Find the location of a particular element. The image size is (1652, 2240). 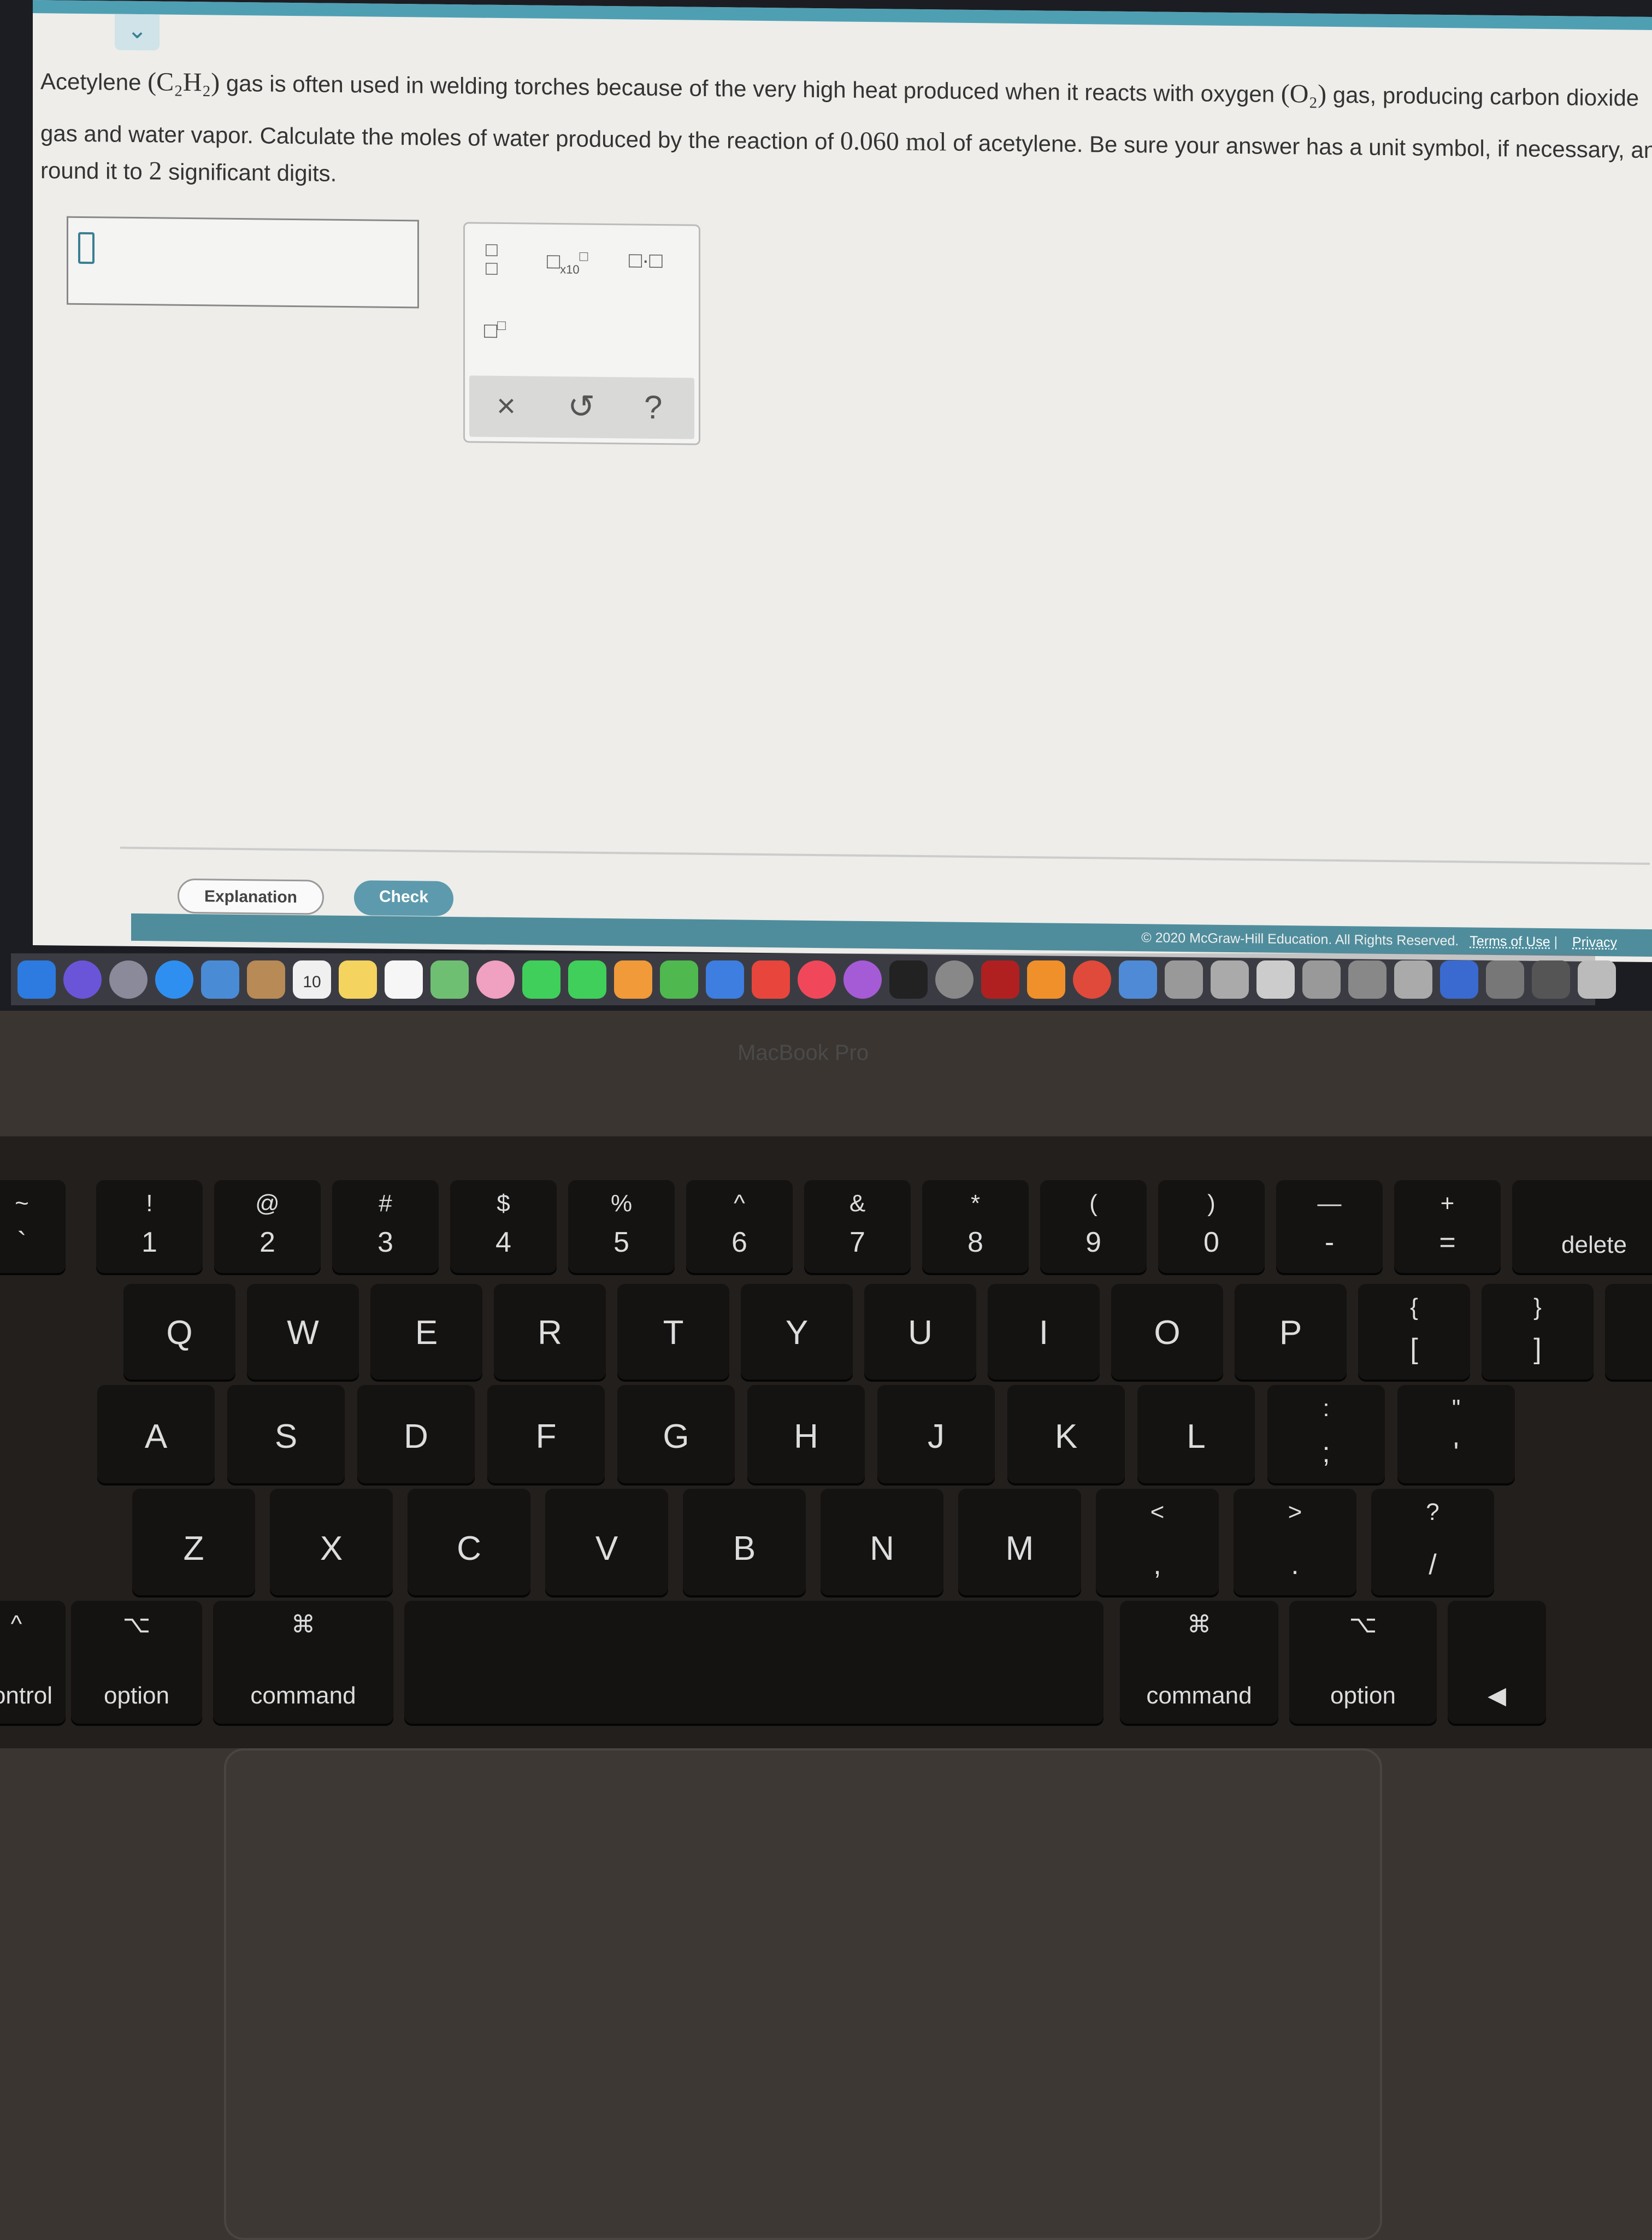

dock-notes-icon is located at coordinates (358, 979).